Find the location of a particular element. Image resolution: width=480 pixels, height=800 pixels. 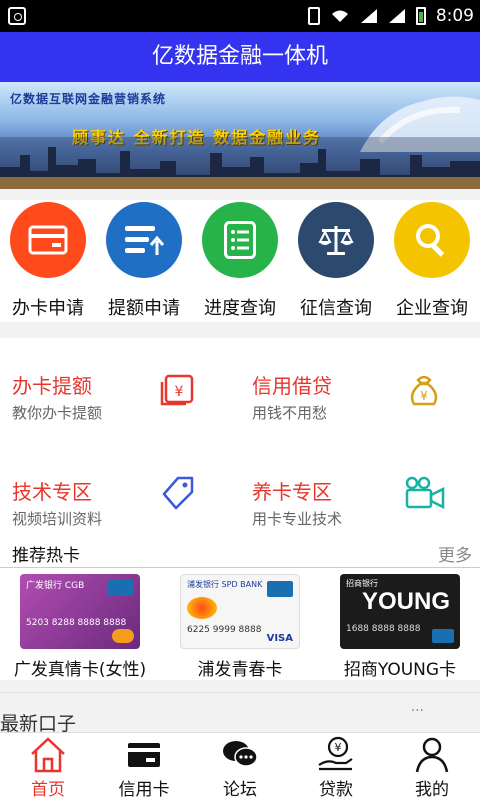

quick-action-credit-check: 征信查询 is located at coordinates (336, 261).